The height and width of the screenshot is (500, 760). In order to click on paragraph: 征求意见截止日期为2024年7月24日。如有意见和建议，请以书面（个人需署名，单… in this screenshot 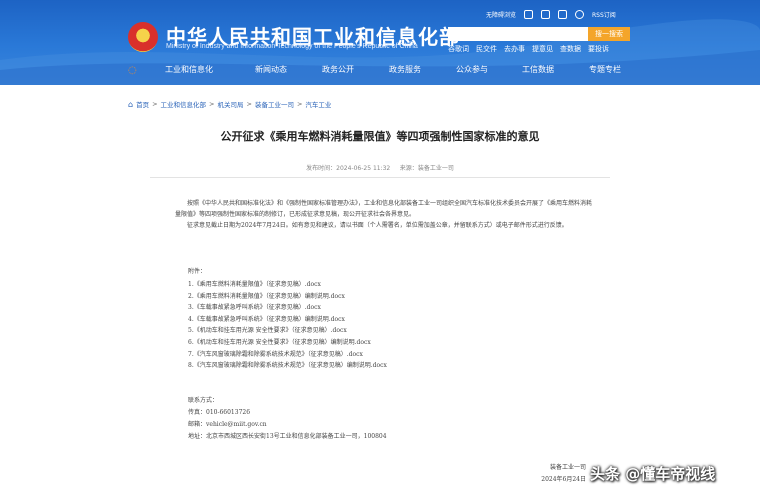, I will do `click(377, 225)`.